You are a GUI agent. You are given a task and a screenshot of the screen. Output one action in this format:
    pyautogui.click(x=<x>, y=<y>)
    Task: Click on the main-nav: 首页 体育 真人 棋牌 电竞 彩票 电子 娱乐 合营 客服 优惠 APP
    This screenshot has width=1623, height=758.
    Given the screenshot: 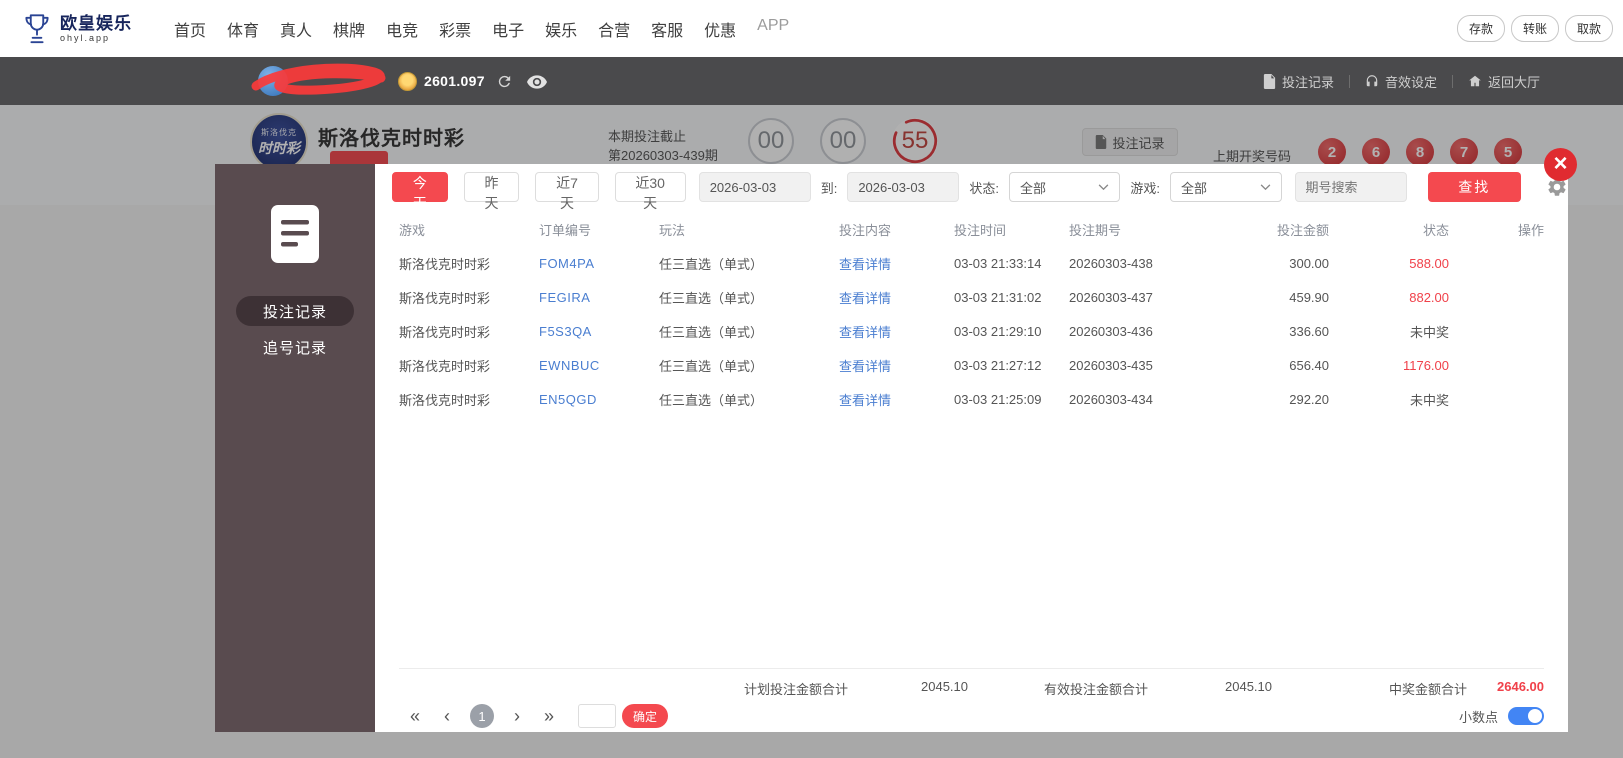 What is the action you would take?
    pyautogui.click(x=481, y=29)
    